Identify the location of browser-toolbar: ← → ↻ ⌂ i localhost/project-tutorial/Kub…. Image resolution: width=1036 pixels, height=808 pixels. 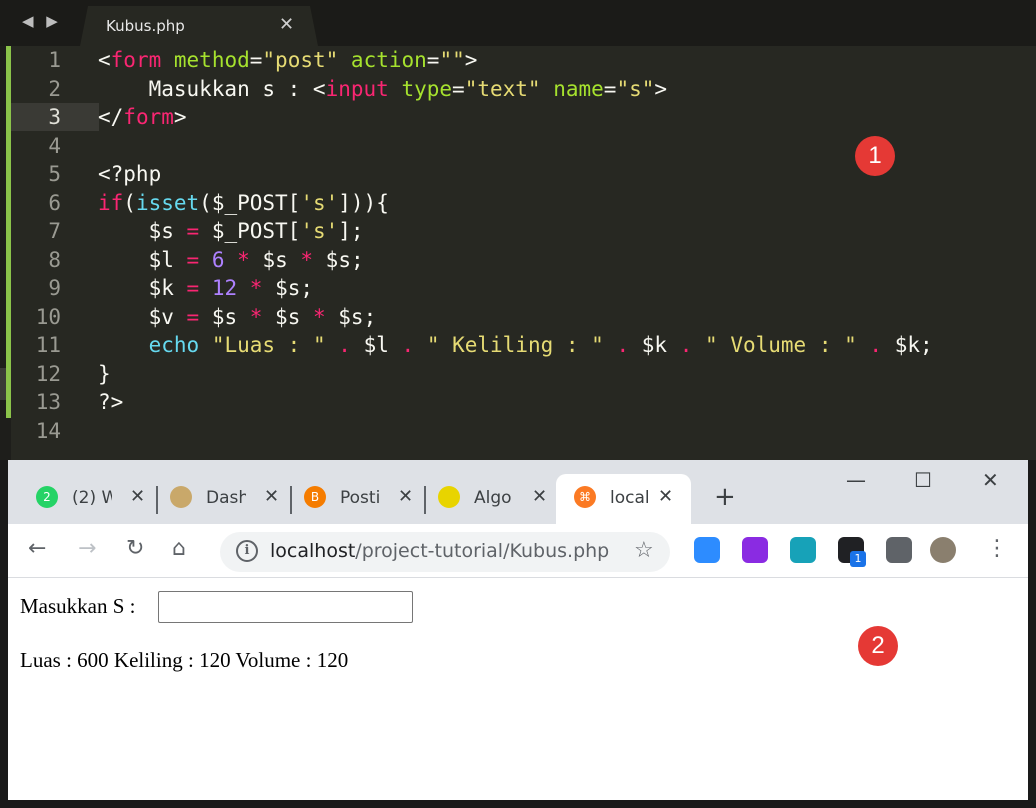
(518, 551).